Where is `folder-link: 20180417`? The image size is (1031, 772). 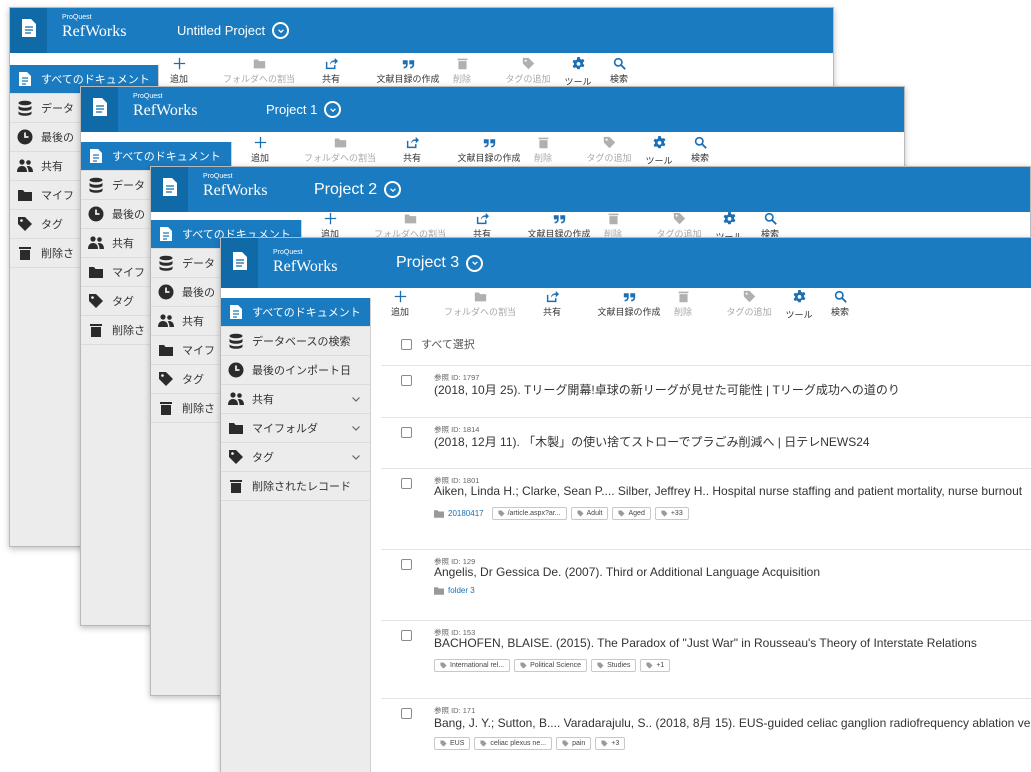 folder-link: 20180417 is located at coordinates (459, 513).